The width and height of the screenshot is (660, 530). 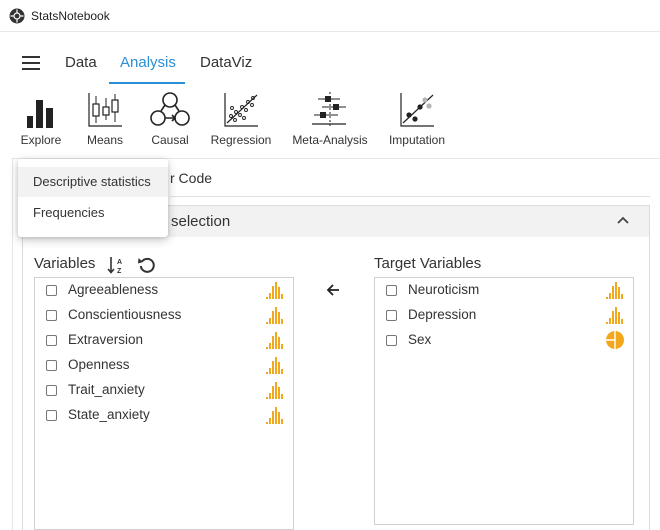 I want to click on variable-name: Neuroticism, so click(x=444, y=289).